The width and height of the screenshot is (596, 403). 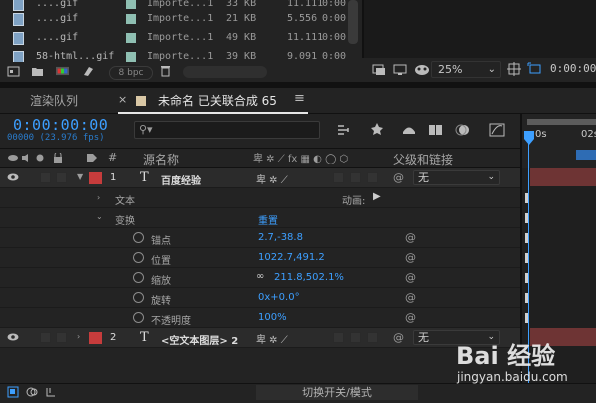 I want to click on monitor-icon, so click(x=400, y=70).